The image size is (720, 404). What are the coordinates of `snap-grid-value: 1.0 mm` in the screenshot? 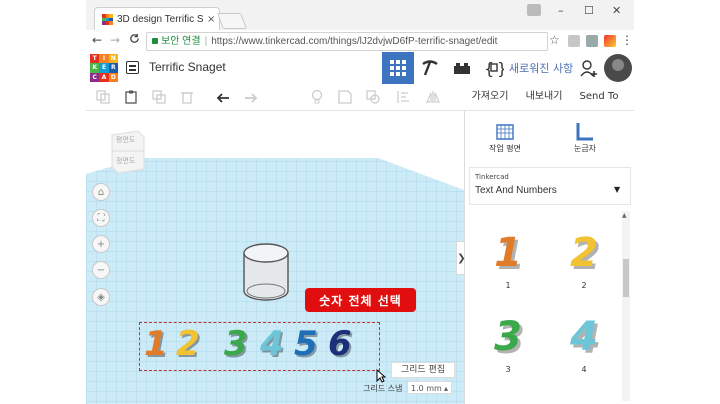 It's located at (426, 388).